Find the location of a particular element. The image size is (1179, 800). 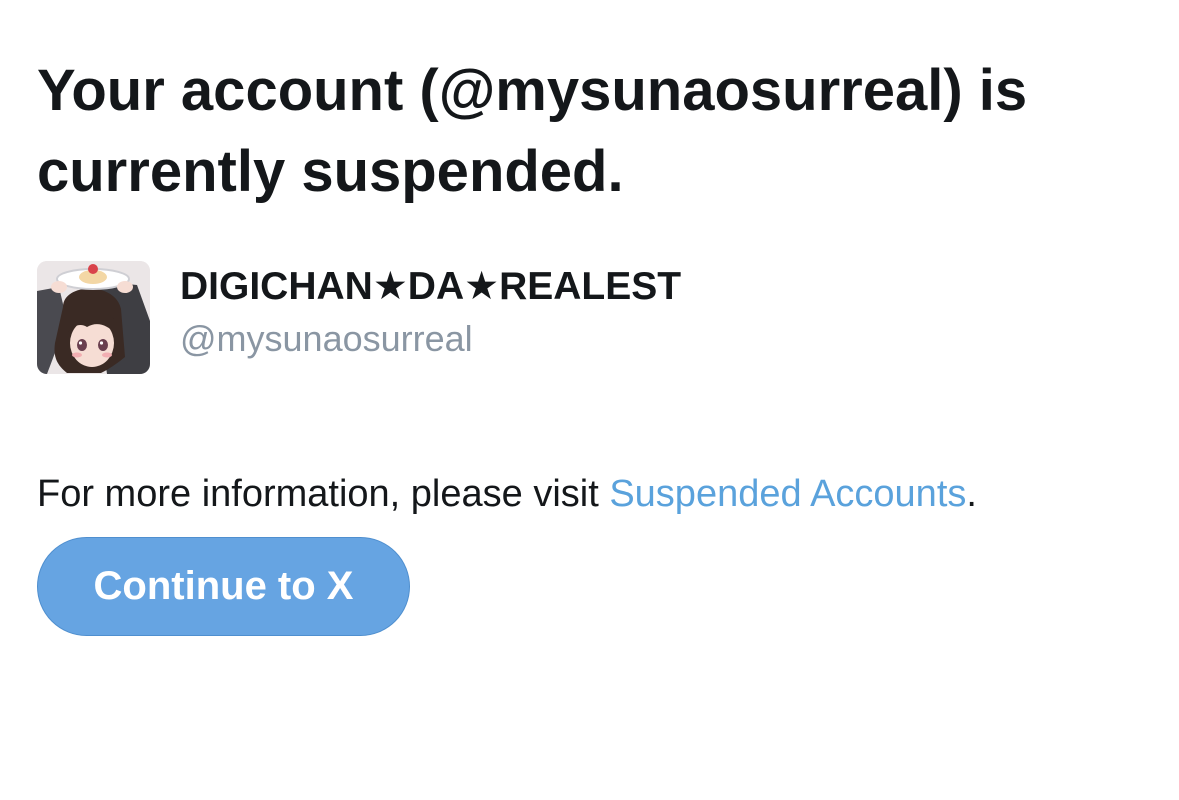

info-suffix: . is located at coordinates (971, 494).